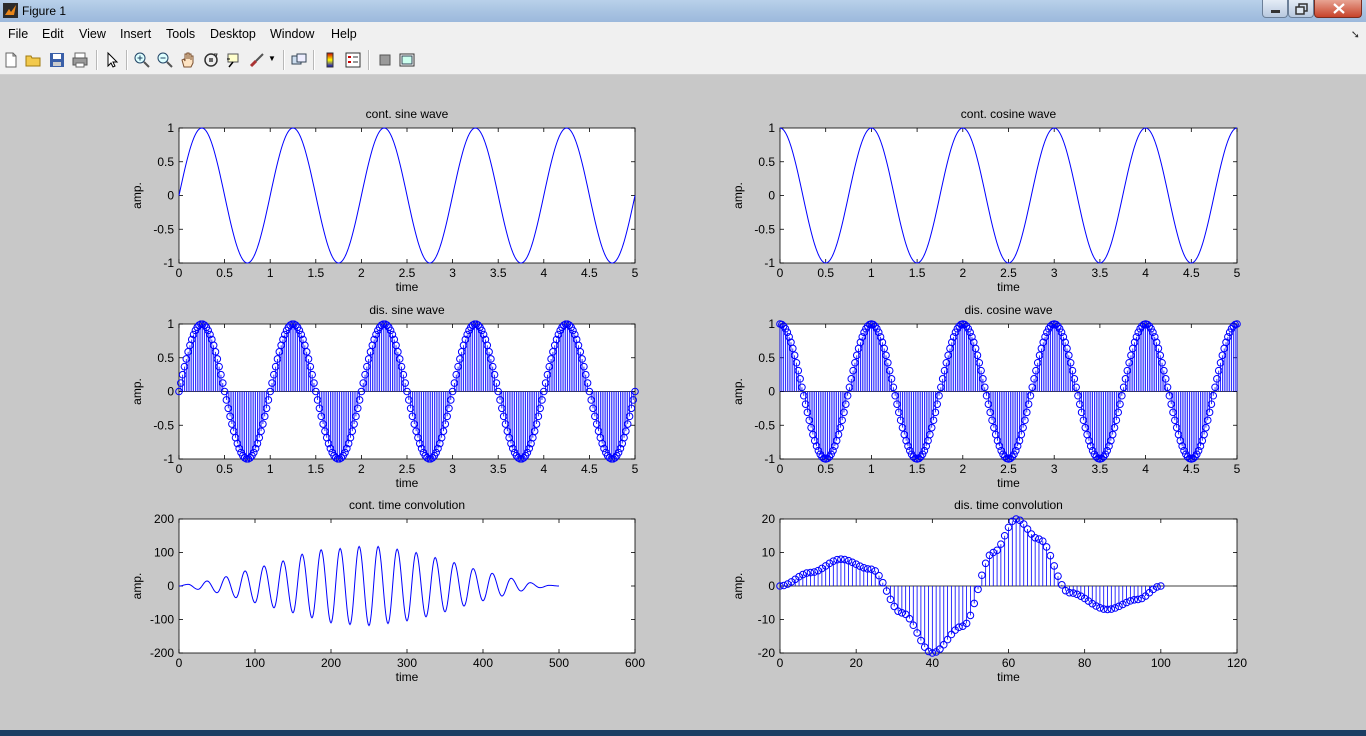  I want to click on y-tick-label: -100, so click(162, 620).